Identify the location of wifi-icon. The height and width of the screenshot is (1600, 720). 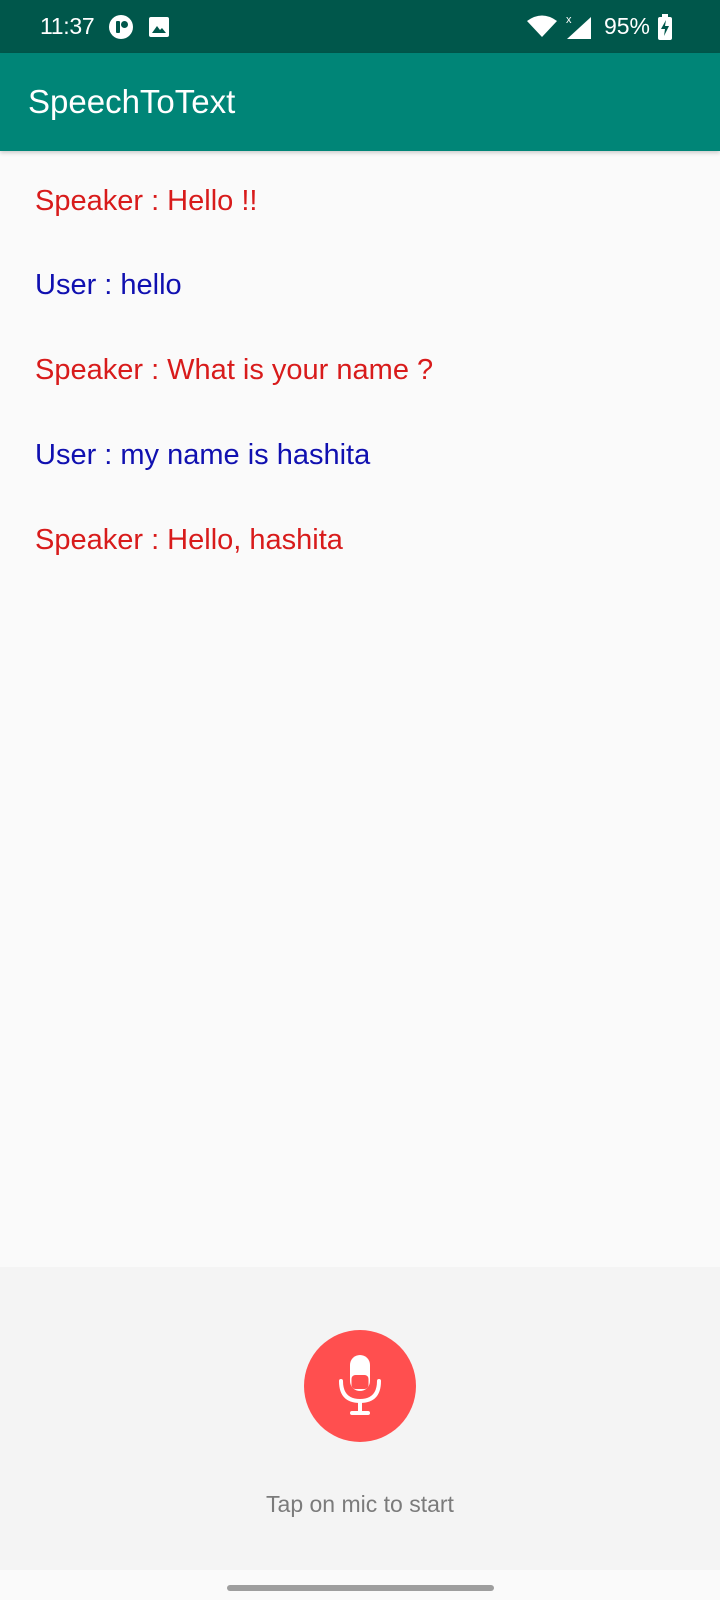
(542, 27).